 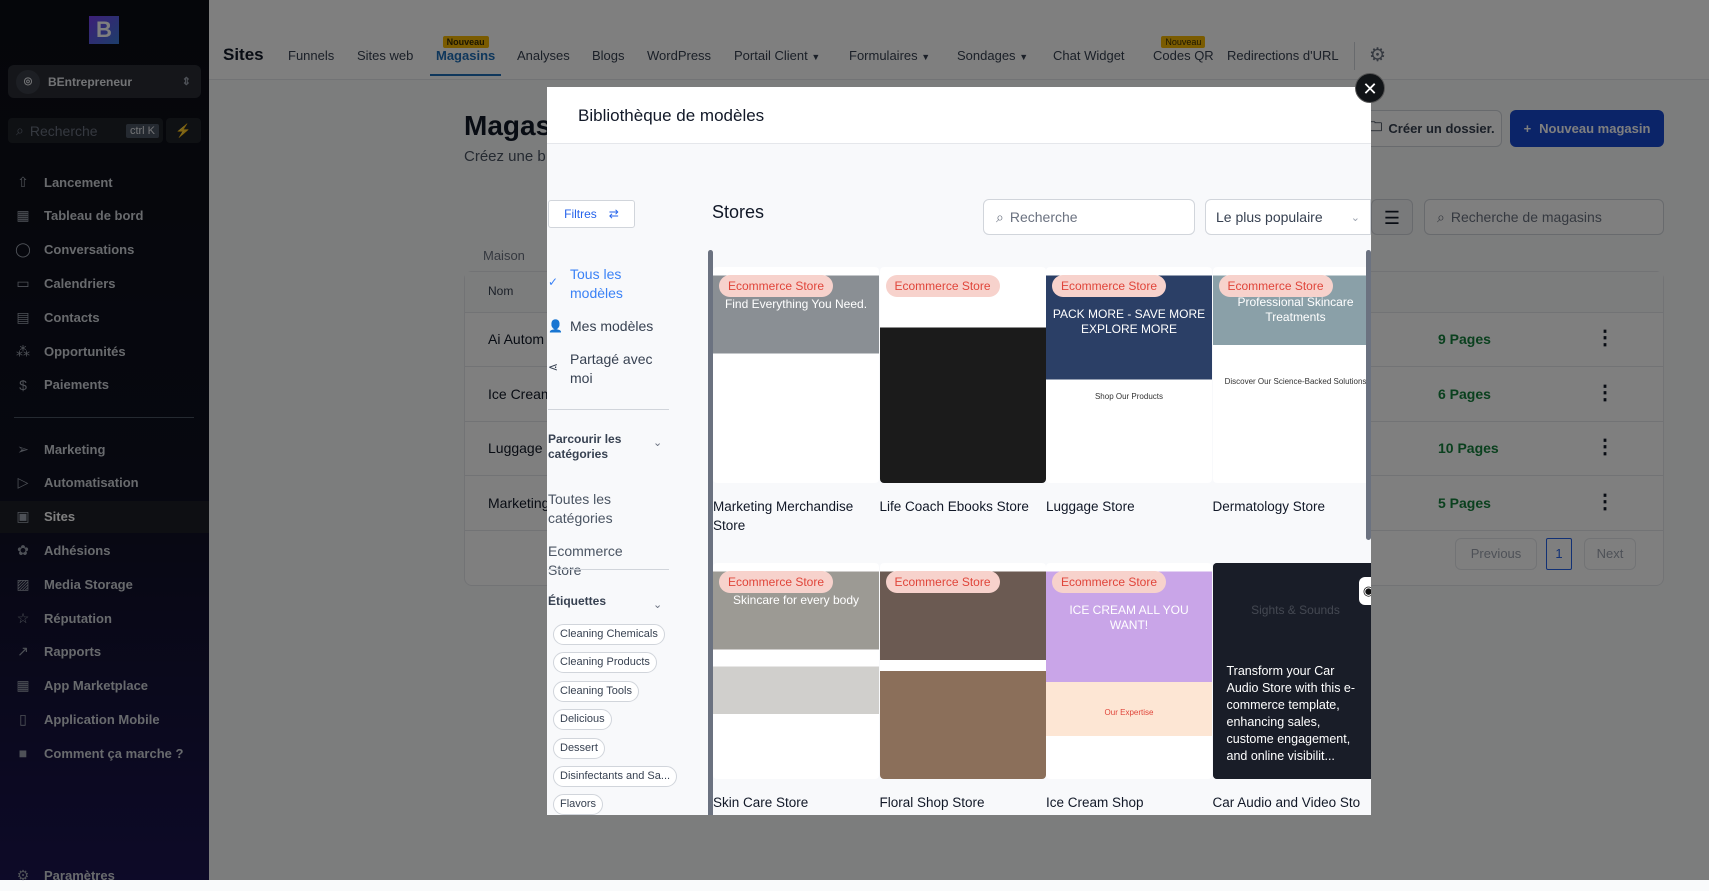 I want to click on category-all: Toutes les catégories, so click(x=603, y=509).